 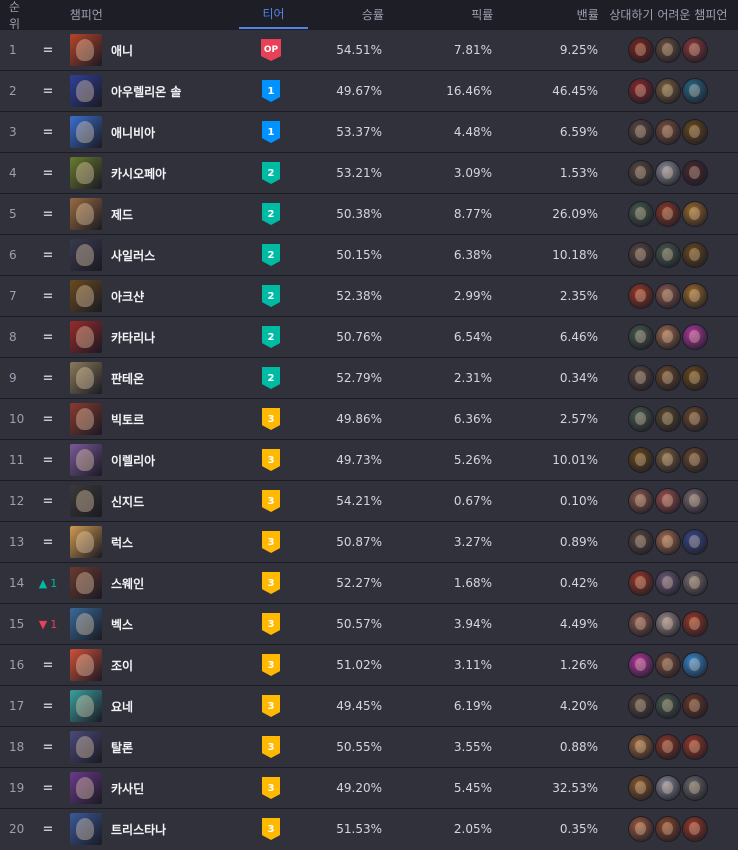 I want to click on champion-cell: 애니, so click(x=151, y=50).